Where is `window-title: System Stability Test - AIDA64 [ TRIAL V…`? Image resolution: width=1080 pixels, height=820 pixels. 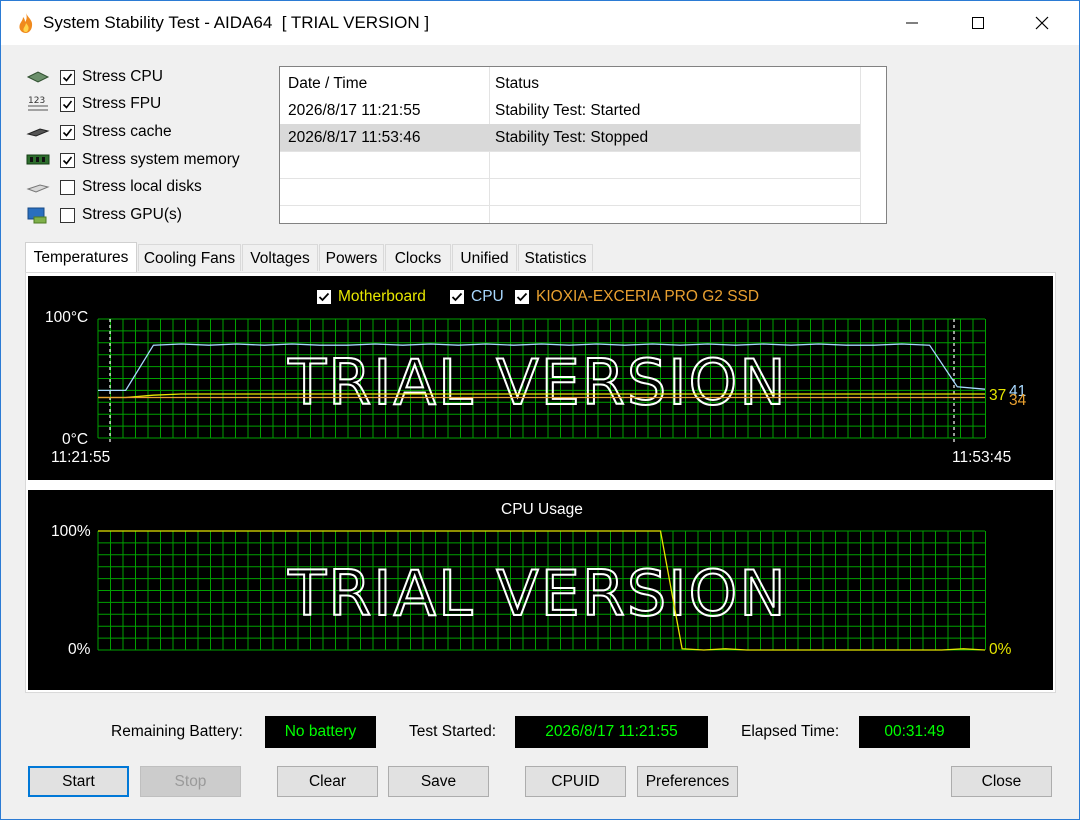
window-title: System Stability Test - AIDA64 [ TRIAL V… is located at coordinates (236, 22).